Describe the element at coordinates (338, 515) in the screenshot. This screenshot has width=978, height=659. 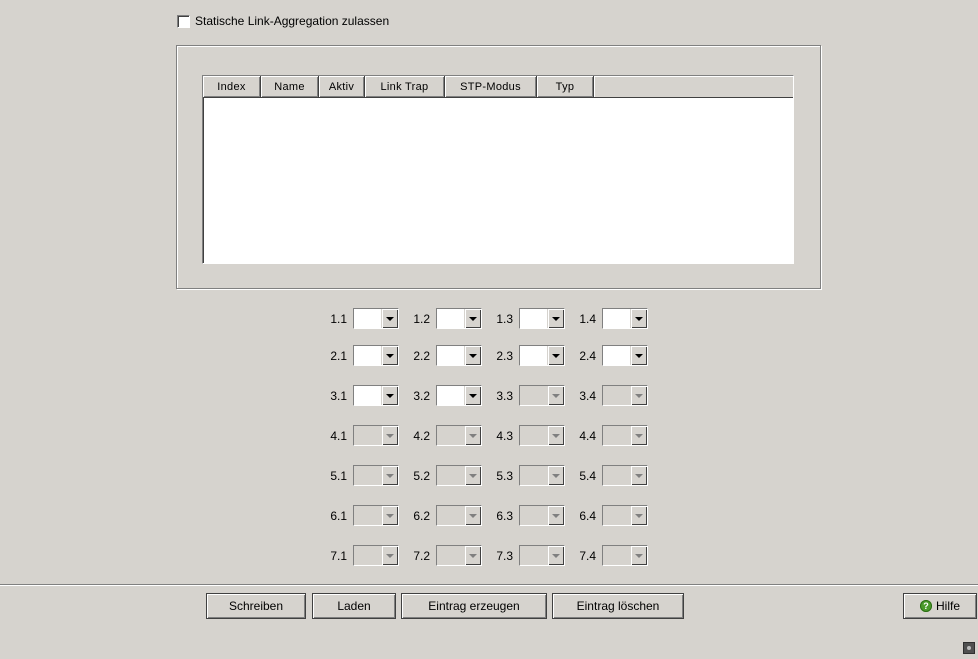
I see `port-label: 6.1` at that location.